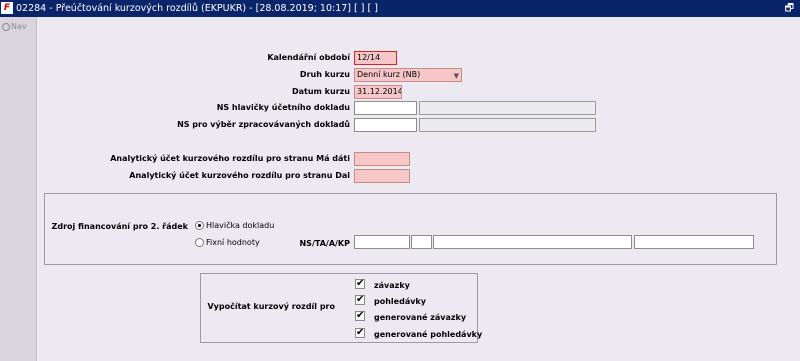 This screenshot has height=361, width=800. I want to click on ns-input, so click(382, 242).